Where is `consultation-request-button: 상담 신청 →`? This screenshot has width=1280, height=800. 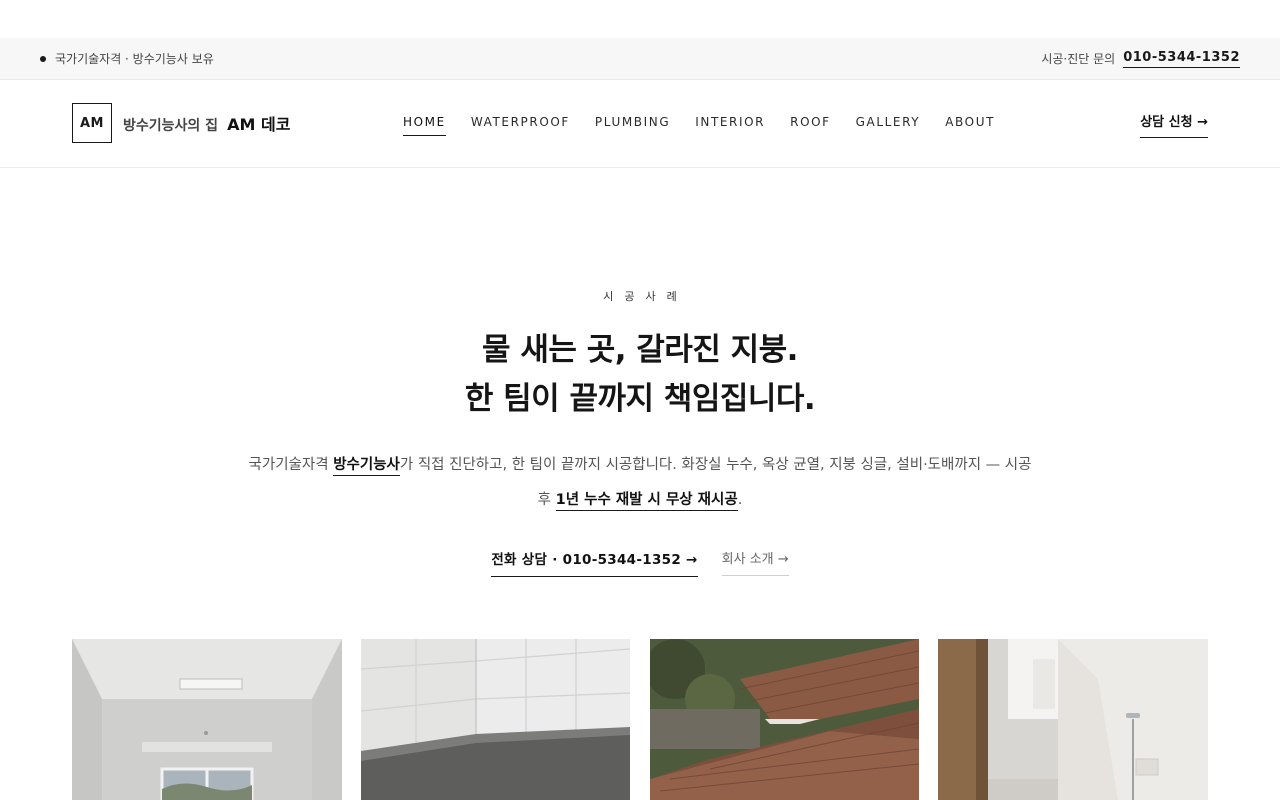
consultation-request-button: 상담 신청 → is located at coordinates (1174, 124).